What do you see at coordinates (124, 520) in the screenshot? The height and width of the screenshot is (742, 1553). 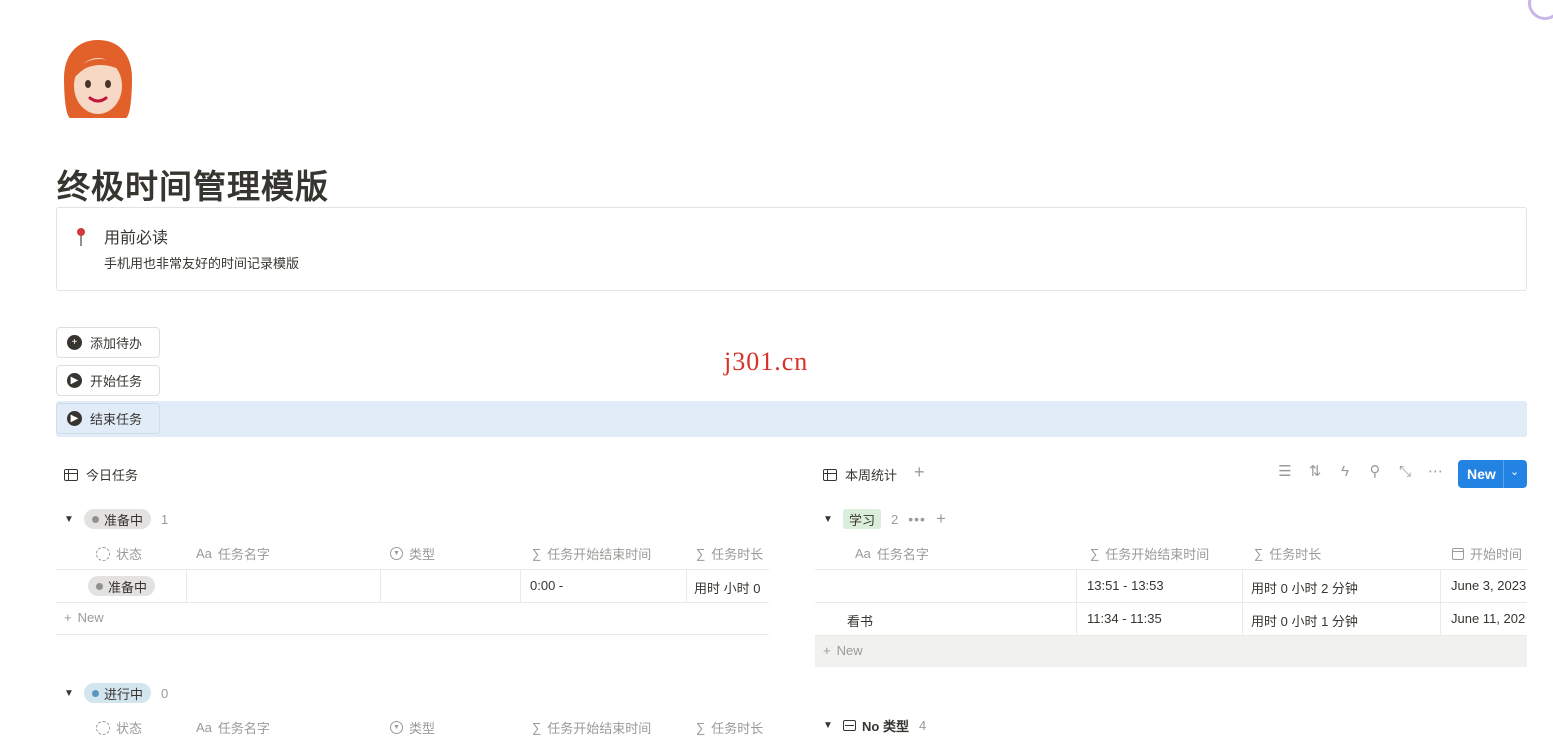 I see `group-label: 准备中` at bounding box center [124, 520].